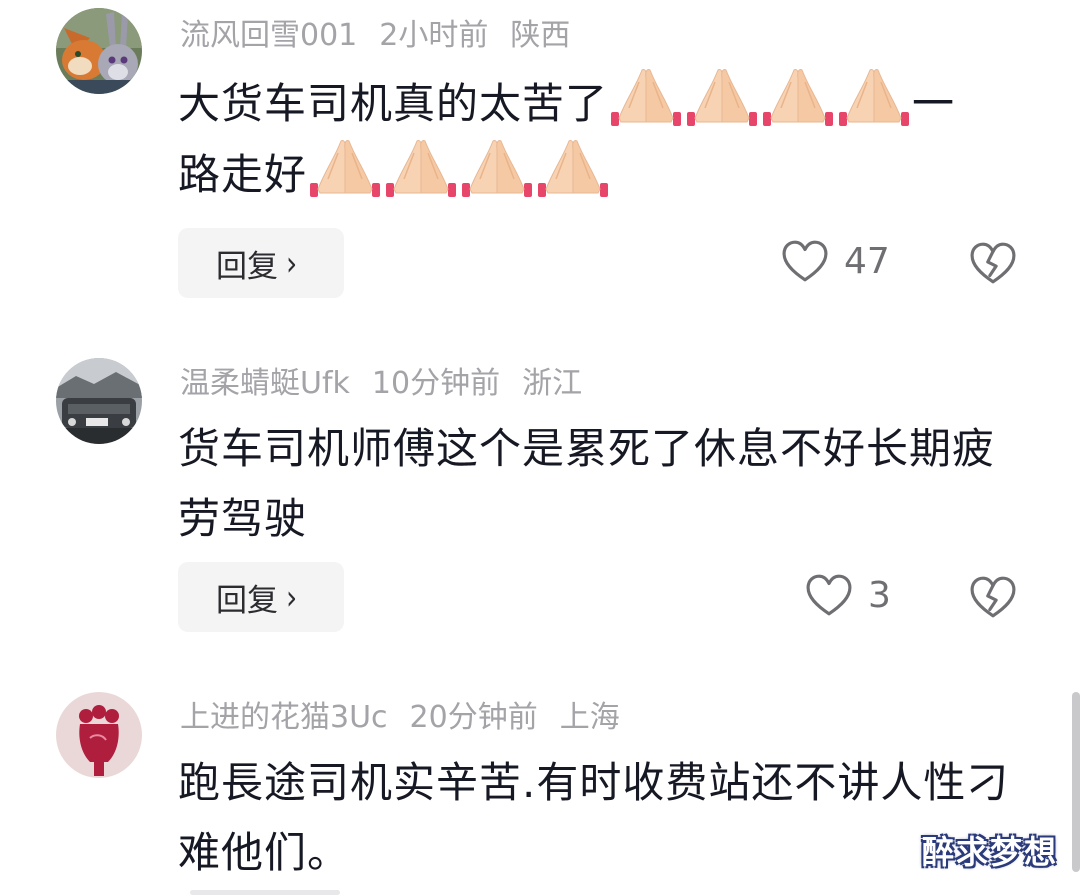 Image resolution: width=1080 pixels, height=895 pixels. What do you see at coordinates (243, 174) in the screenshot?
I see `comment-text-part: 路走好` at bounding box center [243, 174].